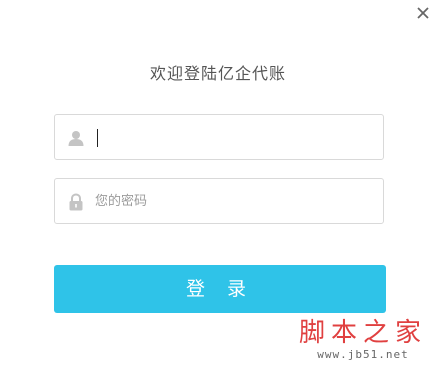 The image size is (436, 374). I want to click on watermark-url: www.jb51.net, so click(363, 354).